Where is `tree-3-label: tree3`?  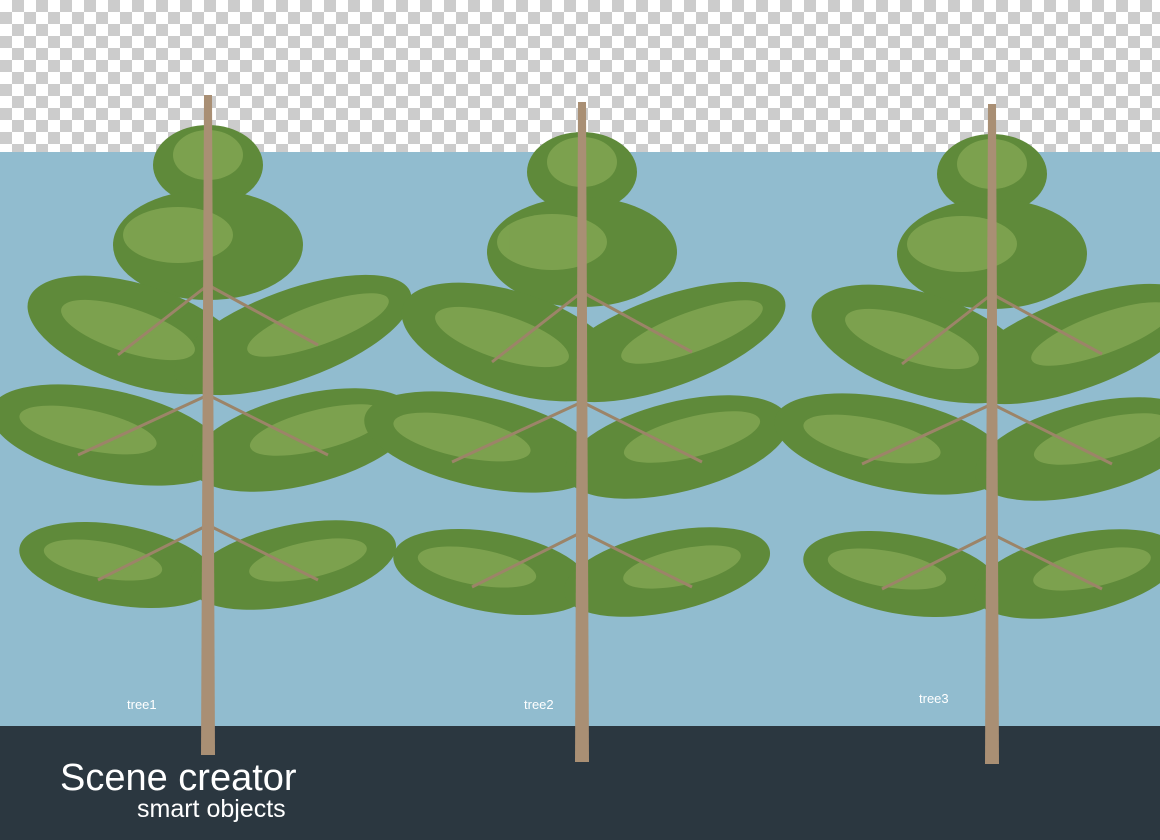
tree-3-label: tree3 is located at coordinates (934, 698).